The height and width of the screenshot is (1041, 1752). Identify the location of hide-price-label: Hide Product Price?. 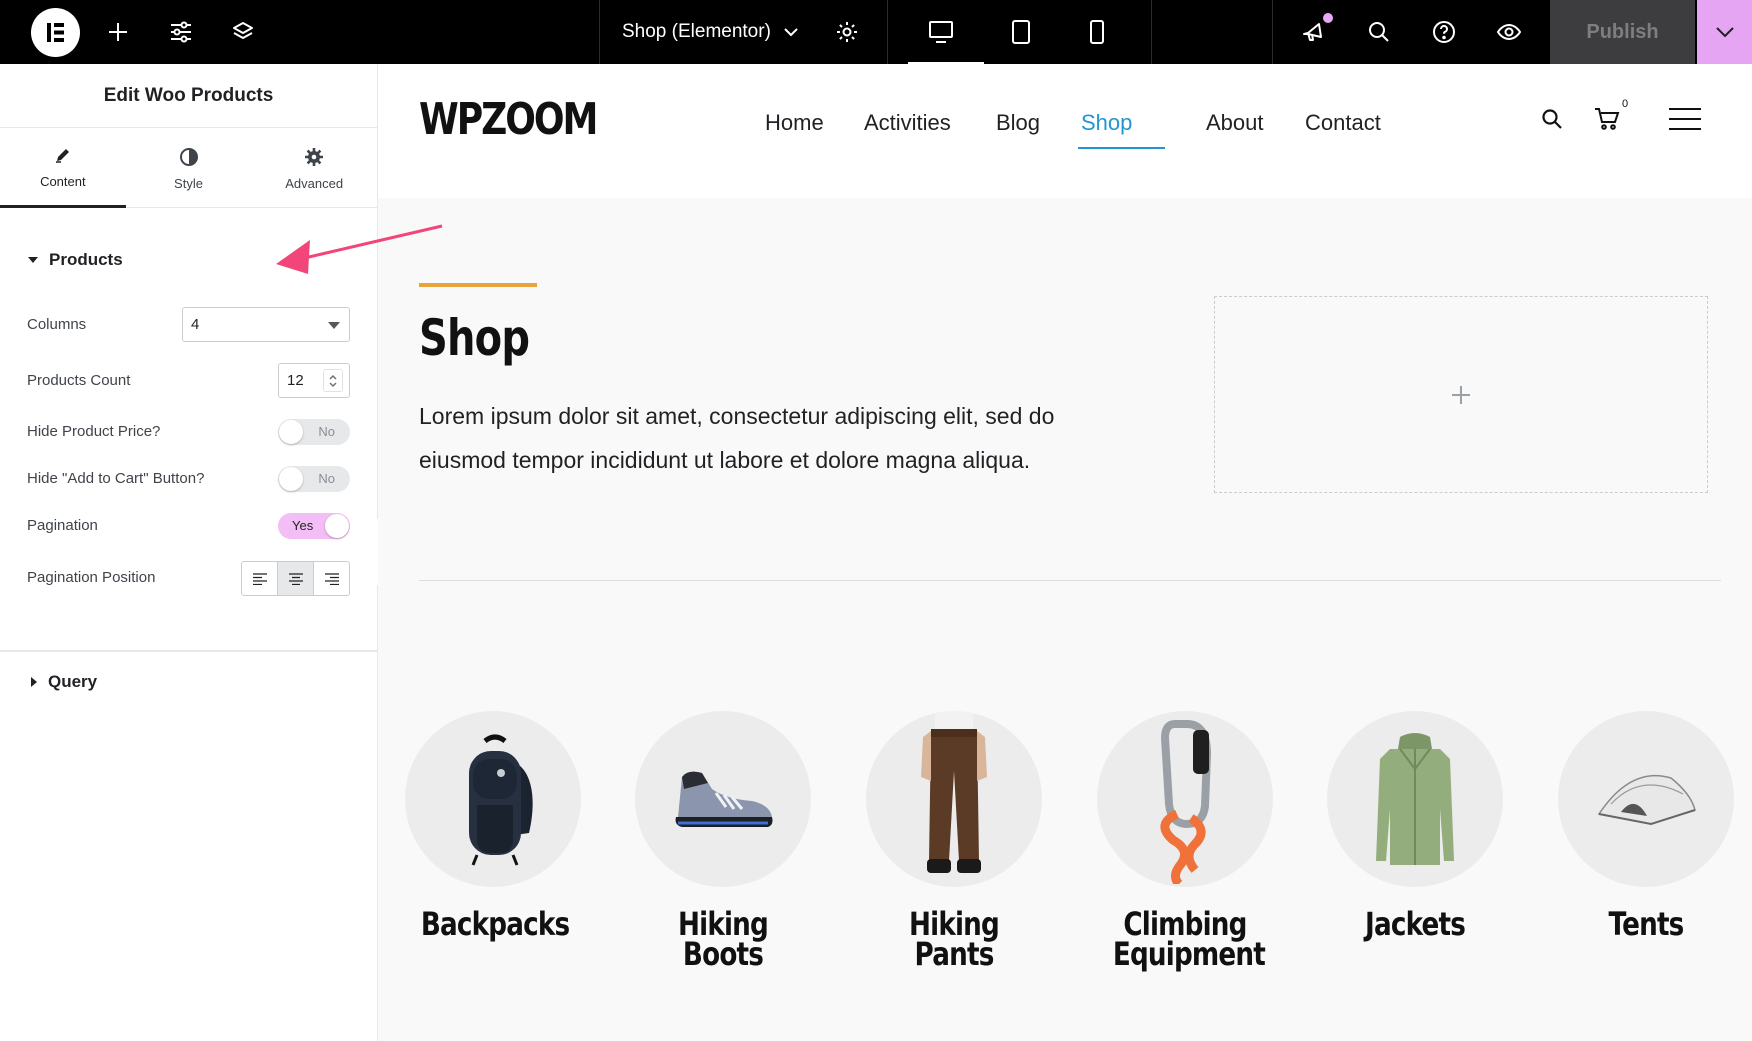
(94, 431).